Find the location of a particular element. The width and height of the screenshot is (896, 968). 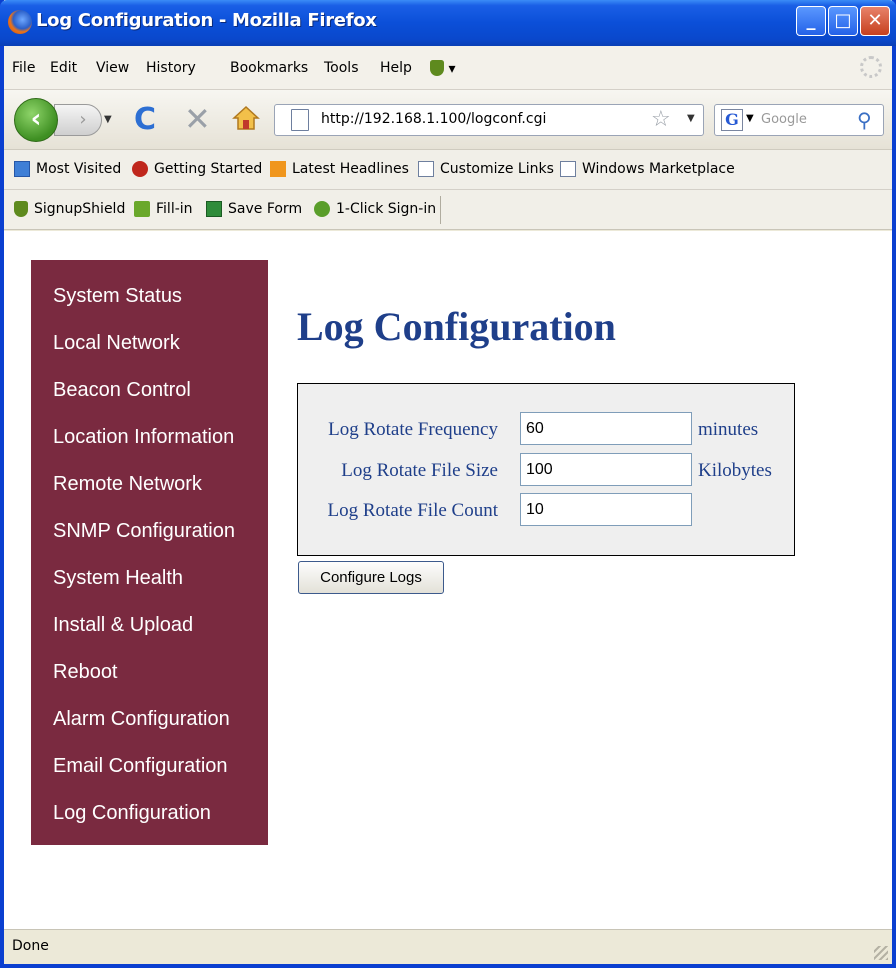

fill-in-icon is located at coordinates (142, 209).